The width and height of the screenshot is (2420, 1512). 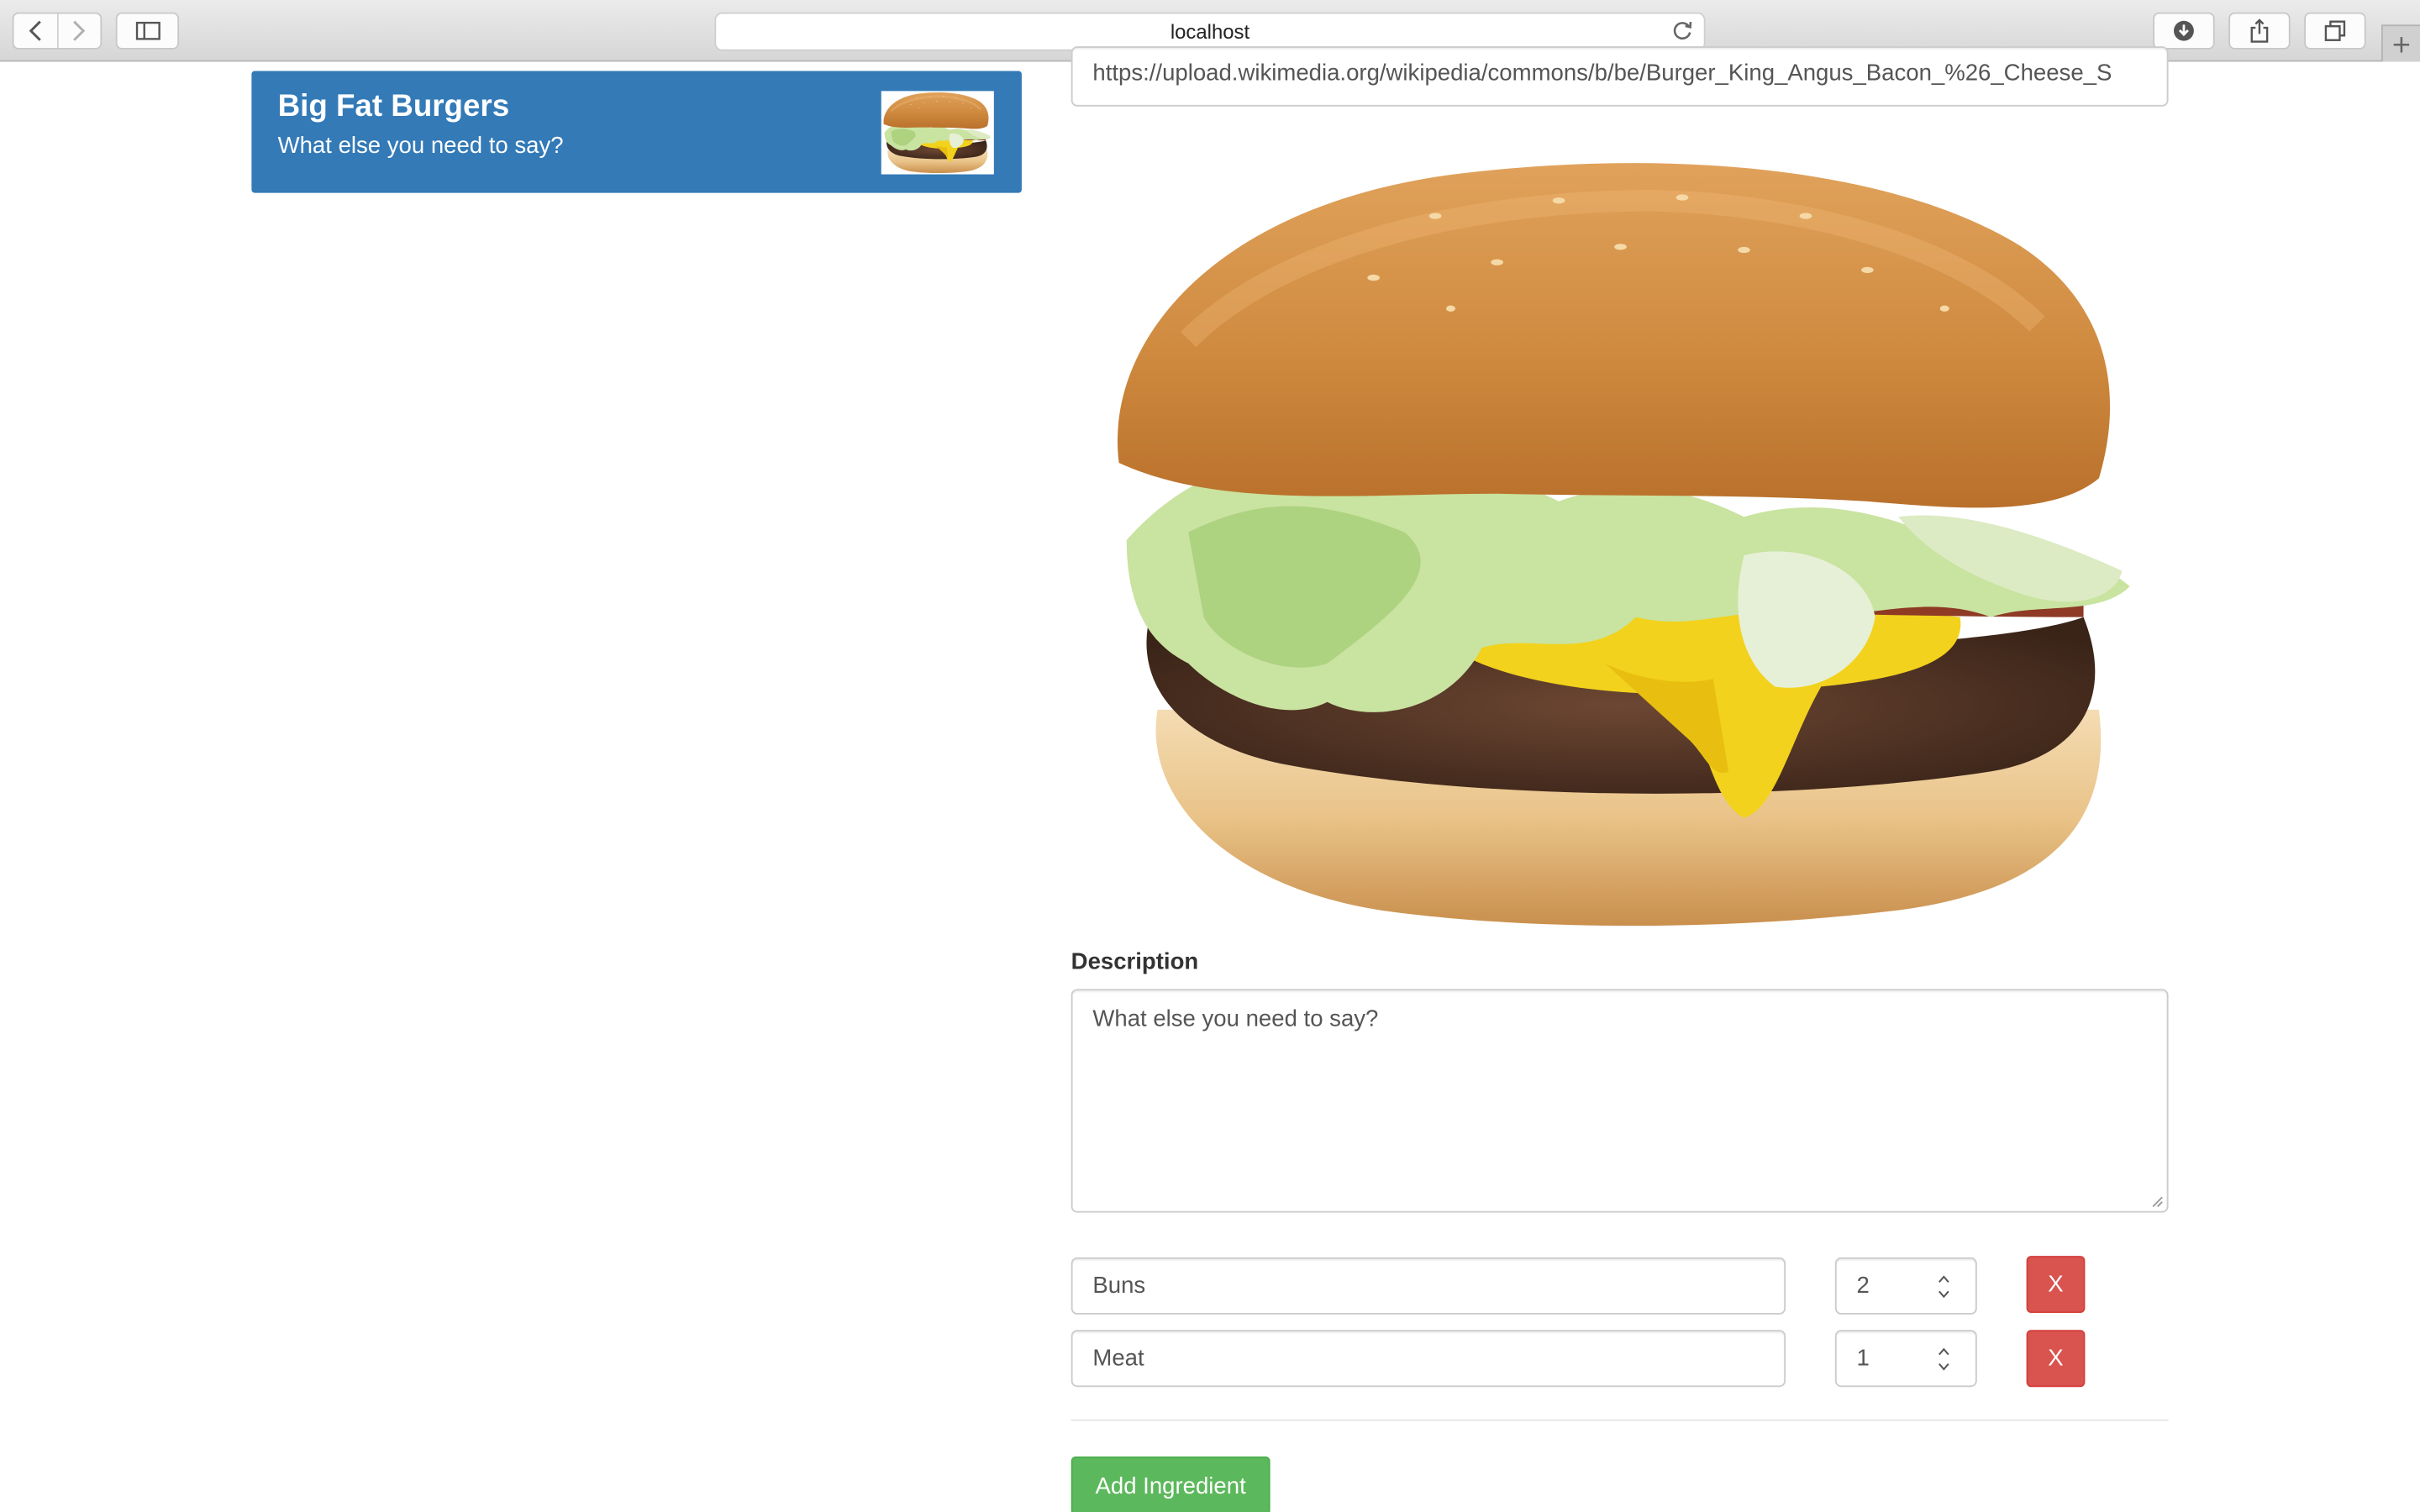 I want to click on plus-icon, so click(x=2401, y=44).